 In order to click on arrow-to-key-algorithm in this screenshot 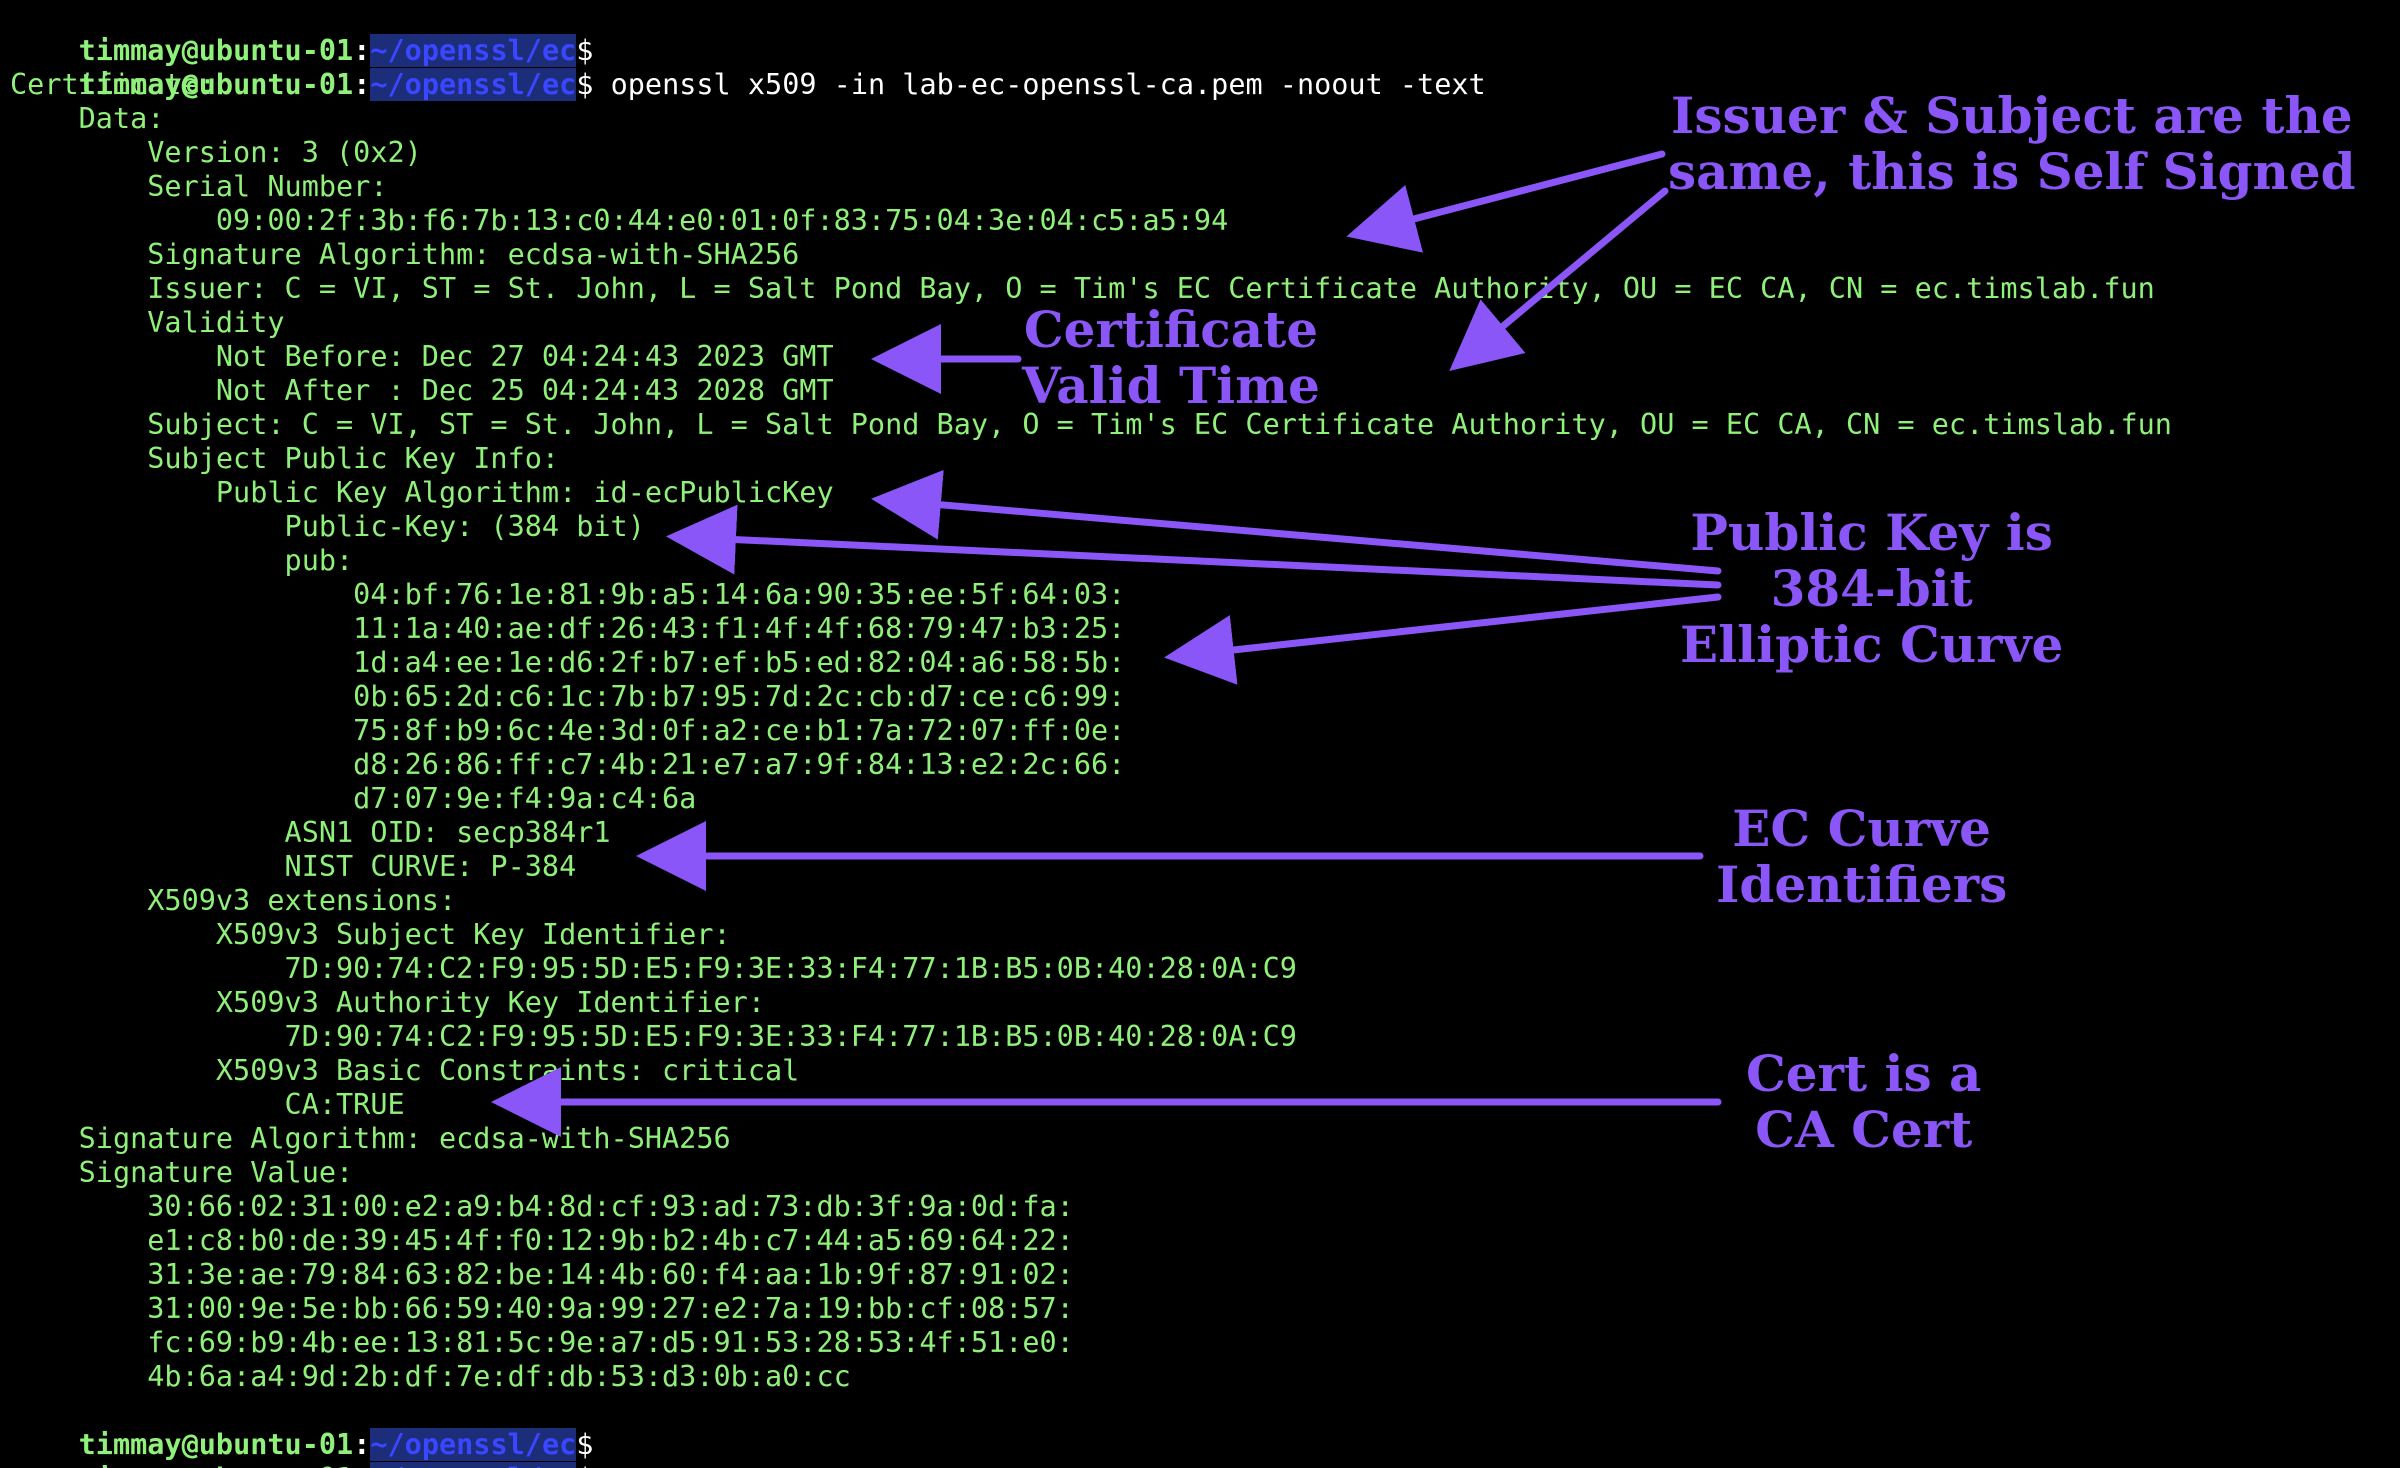, I will do `click(1296, 522)`.